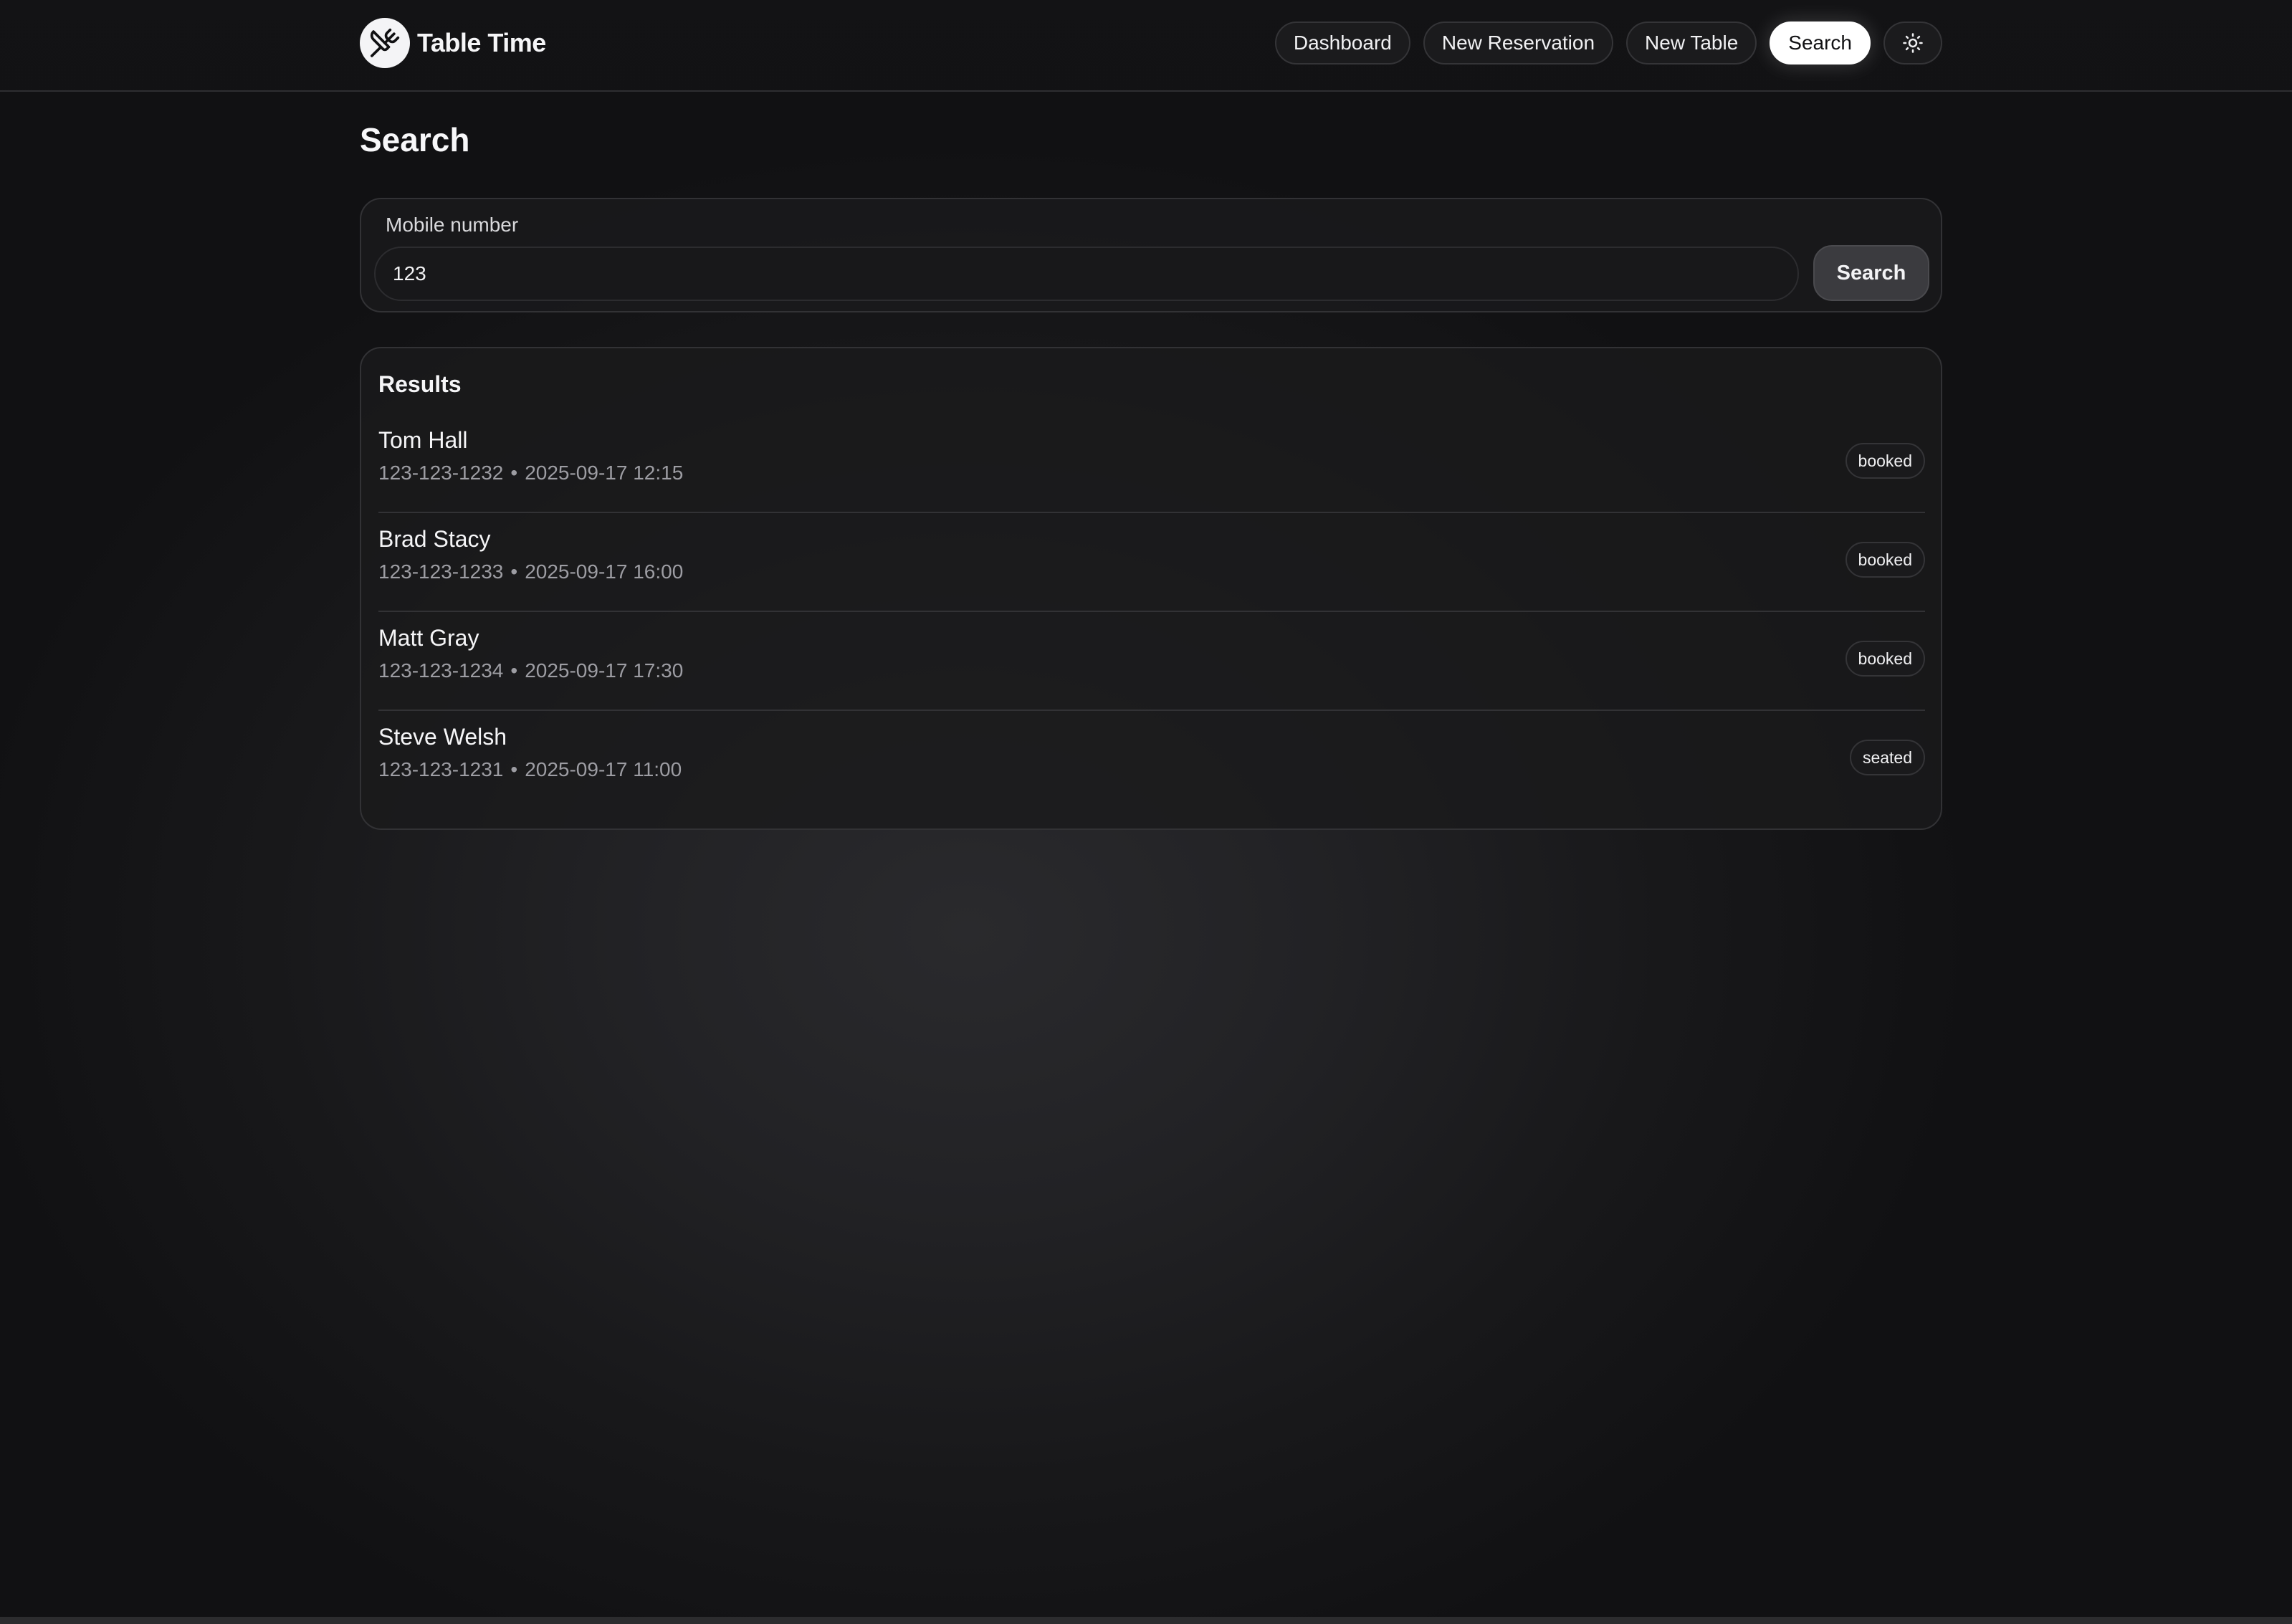 The height and width of the screenshot is (1624, 2292). Describe the element at coordinates (423, 440) in the screenshot. I see `guest-name: Tom Hall` at that location.